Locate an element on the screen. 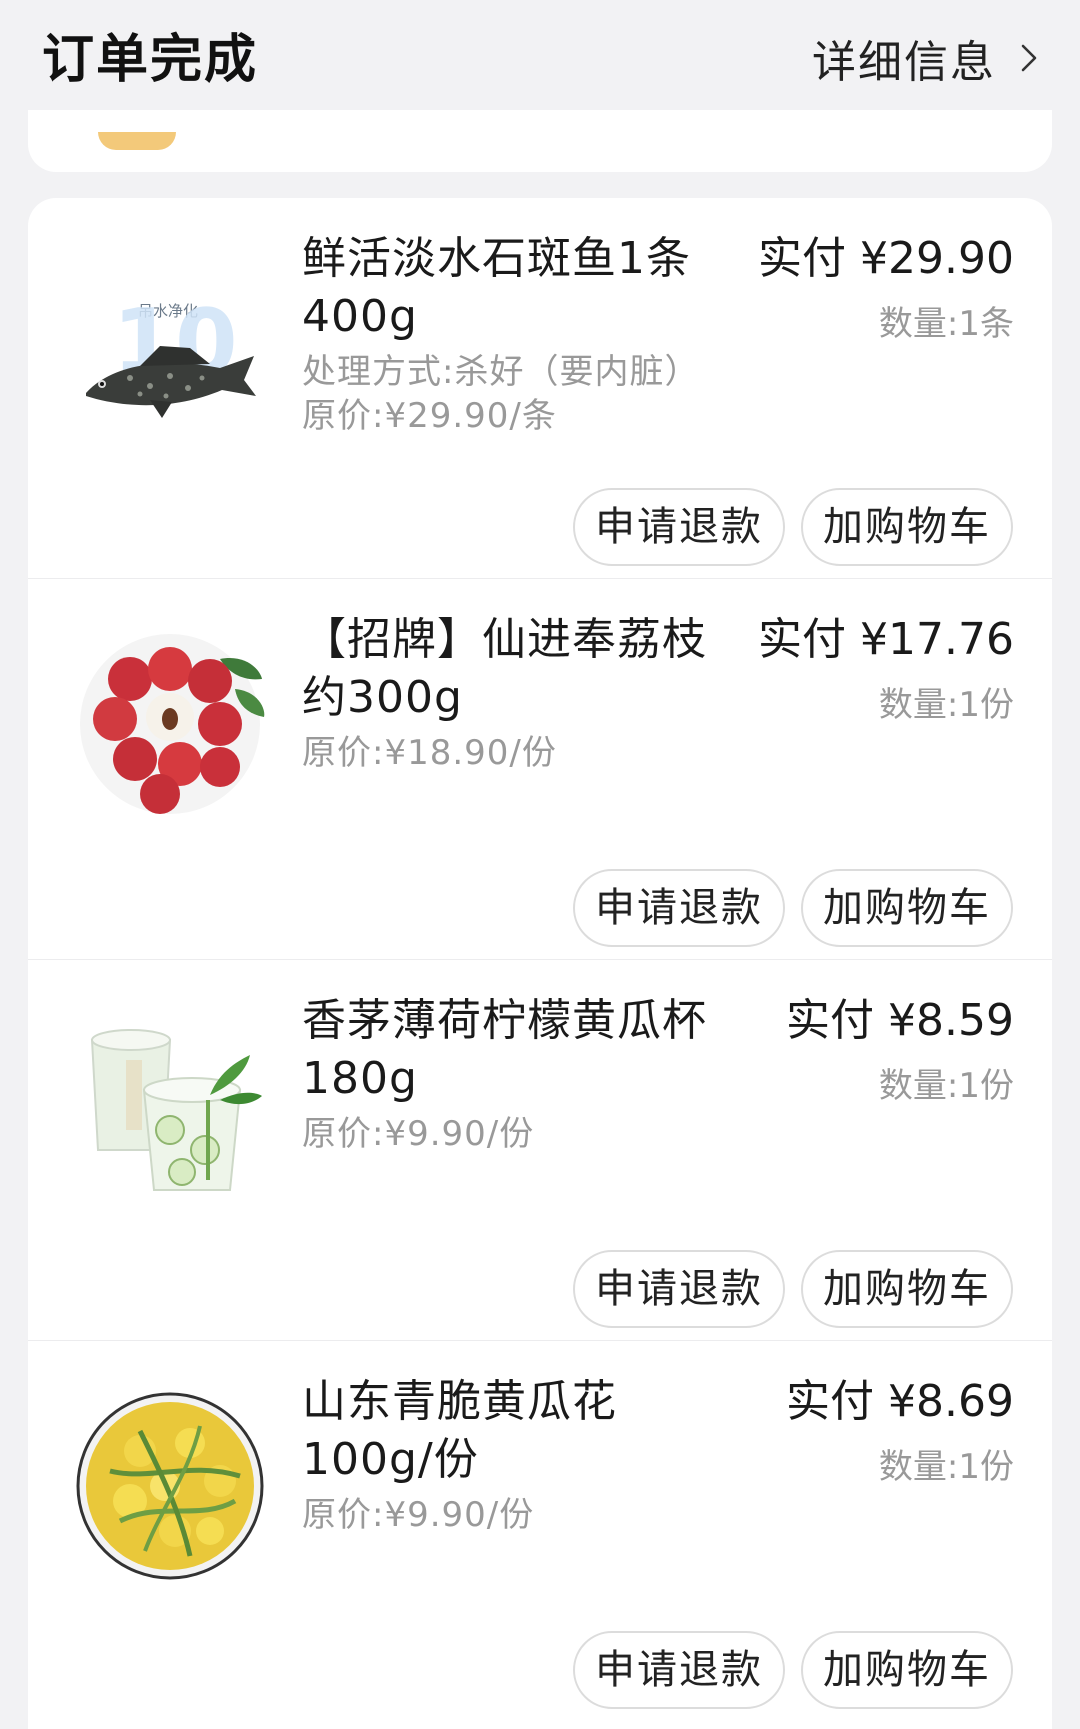 Image resolution: width=1080 pixels, height=1729 pixels. product-quantity: 数量:1条 is located at coordinates (946, 324).